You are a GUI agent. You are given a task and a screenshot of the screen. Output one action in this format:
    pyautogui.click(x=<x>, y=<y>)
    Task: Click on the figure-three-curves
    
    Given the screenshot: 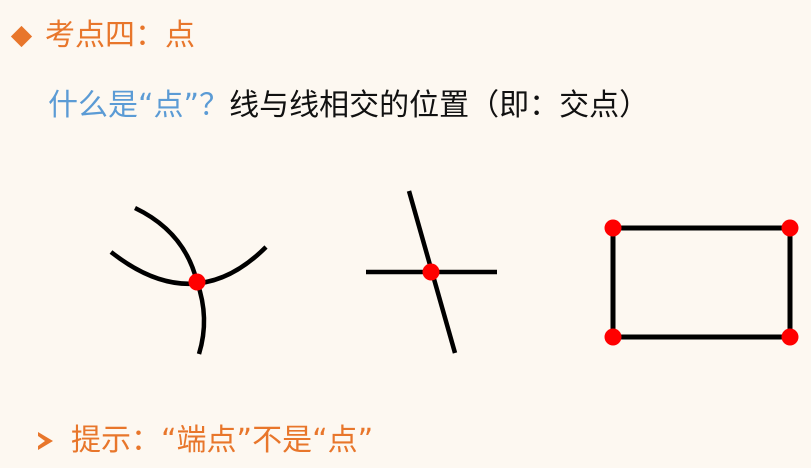 What is the action you would take?
    pyautogui.click(x=188, y=280)
    